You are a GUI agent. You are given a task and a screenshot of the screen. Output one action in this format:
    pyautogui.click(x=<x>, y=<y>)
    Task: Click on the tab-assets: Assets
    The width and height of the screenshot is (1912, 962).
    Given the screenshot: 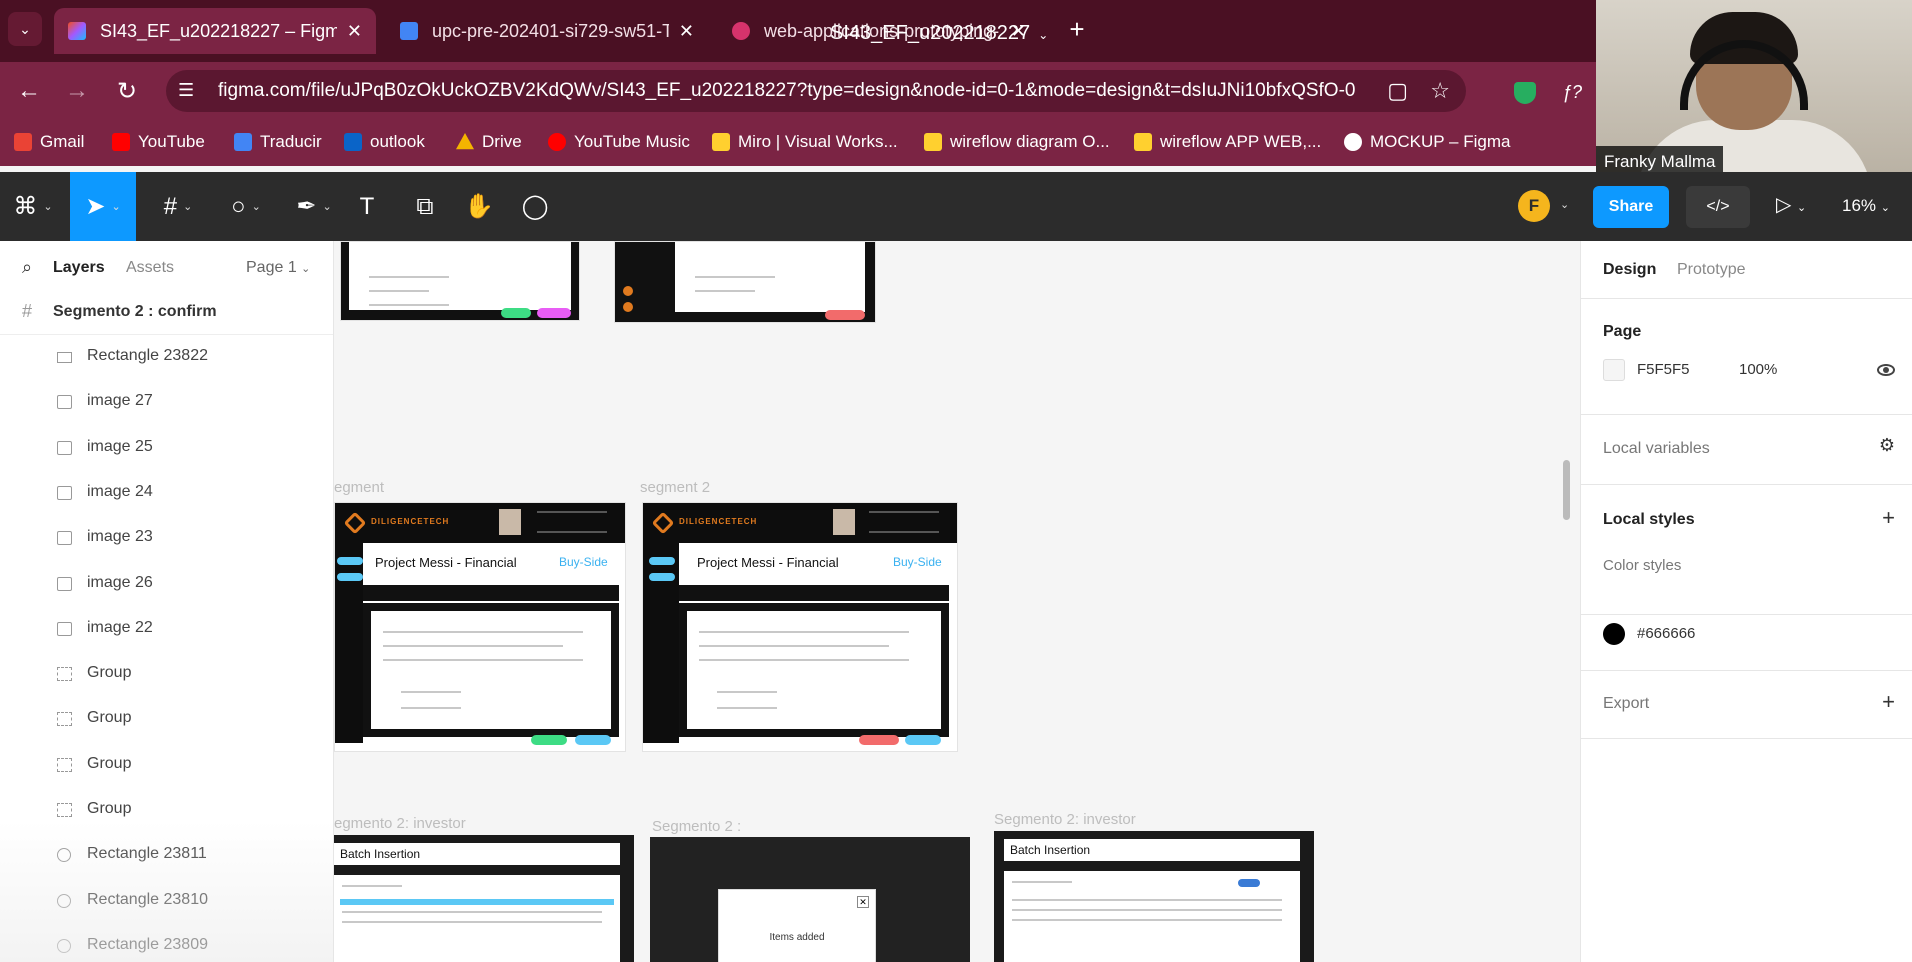 What is the action you would take?
    pyautogui.click(x=150, y=268)
    